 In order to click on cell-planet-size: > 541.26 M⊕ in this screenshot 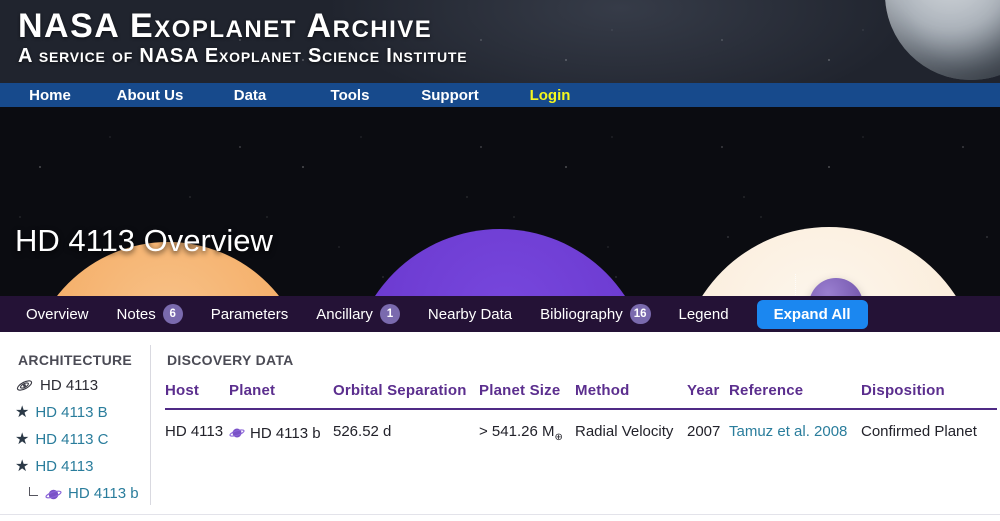, I will do `click(521, 433)`.